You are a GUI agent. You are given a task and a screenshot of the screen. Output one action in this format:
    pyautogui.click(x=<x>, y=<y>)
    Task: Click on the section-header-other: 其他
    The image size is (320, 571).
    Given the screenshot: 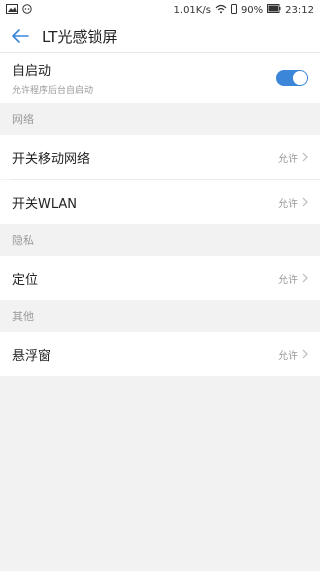 What is the action you would take?
    pyautogui.click(x=160, y=316)
    